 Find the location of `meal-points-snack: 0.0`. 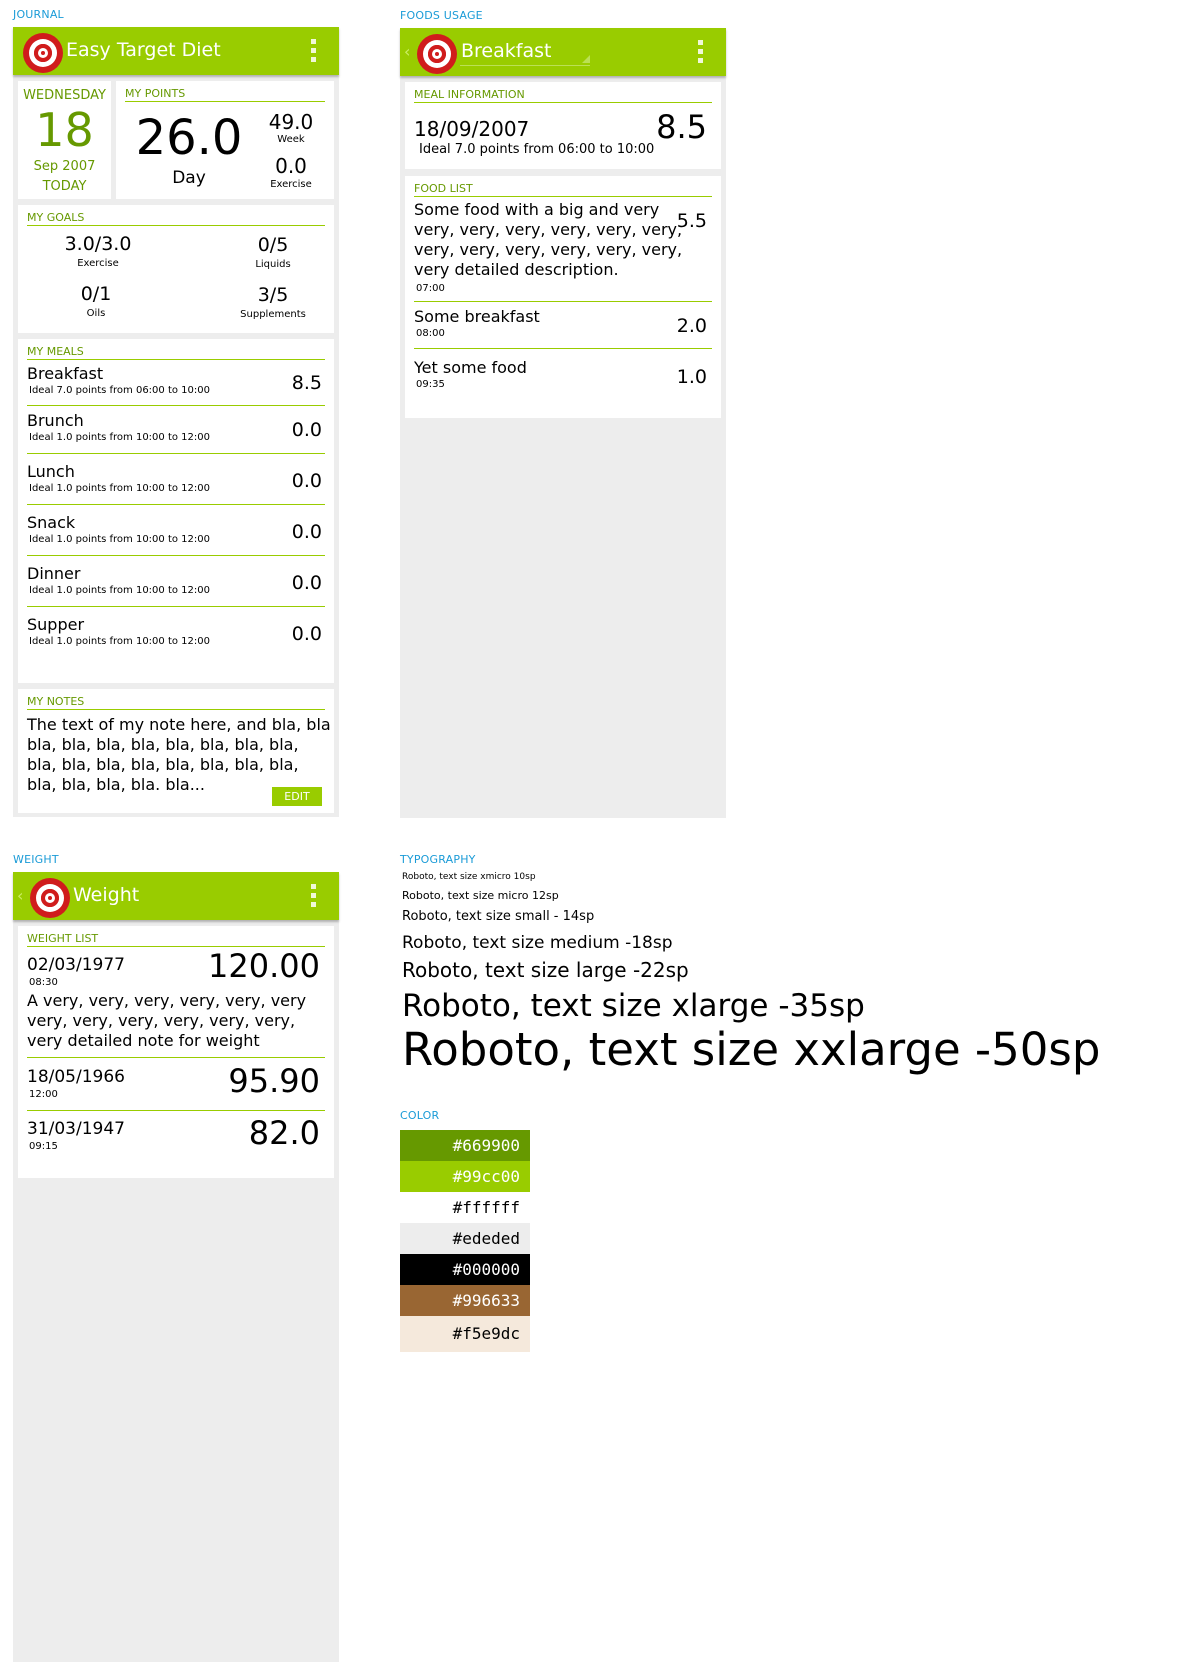

meal-points-snack: 0.0 is located at coordinates (306, 532).